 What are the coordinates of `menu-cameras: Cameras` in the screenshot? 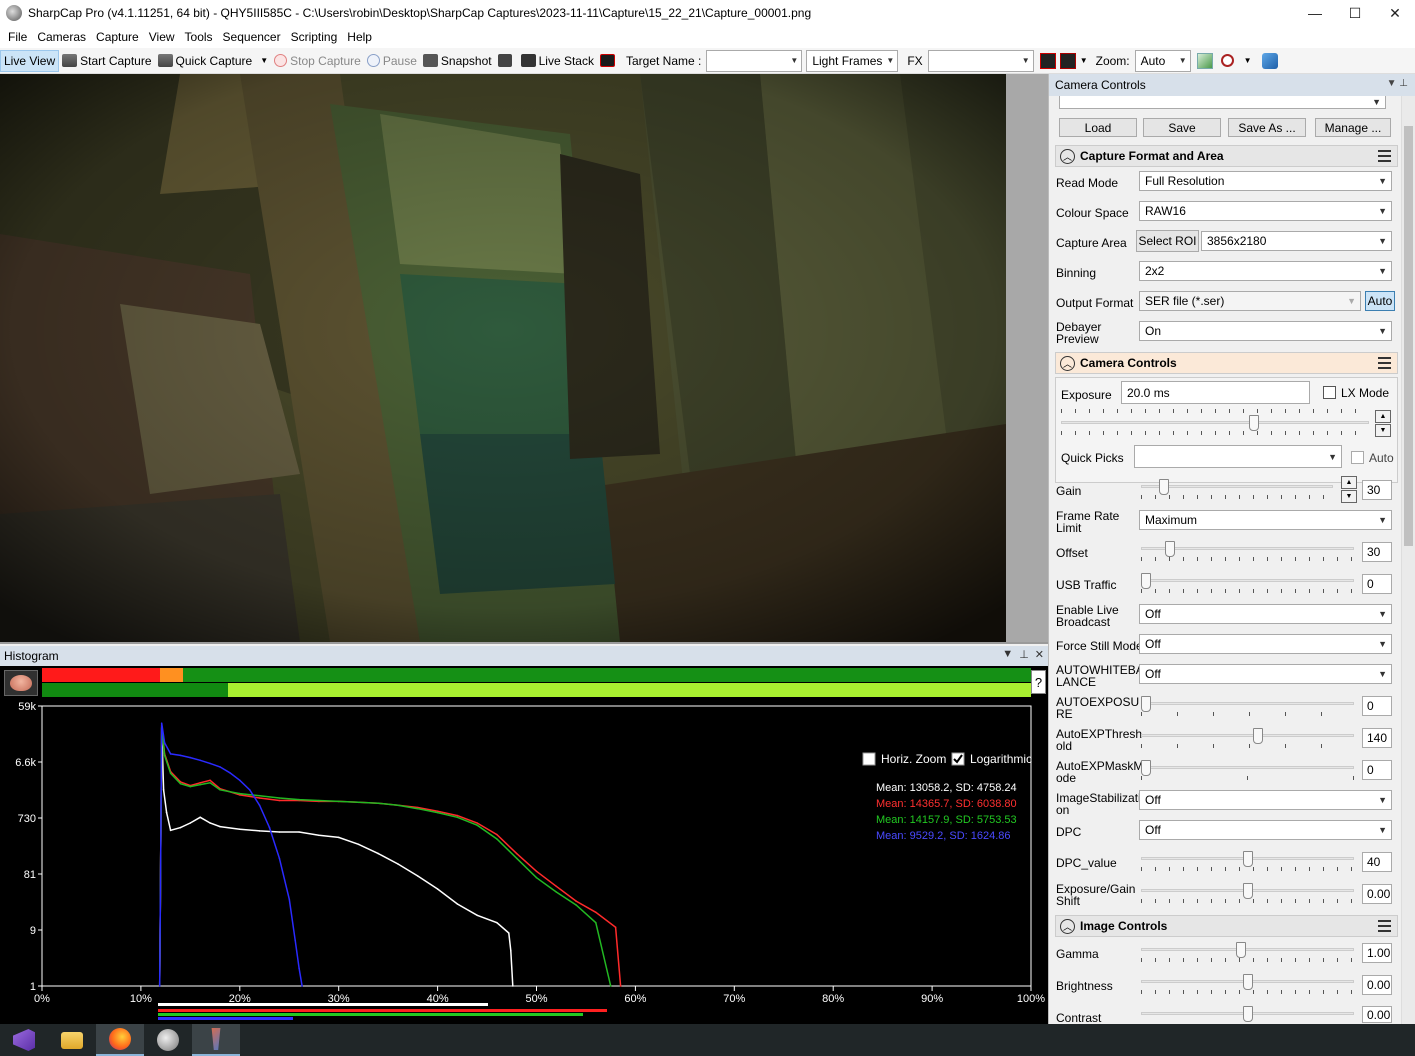 It's located at (61, 37).